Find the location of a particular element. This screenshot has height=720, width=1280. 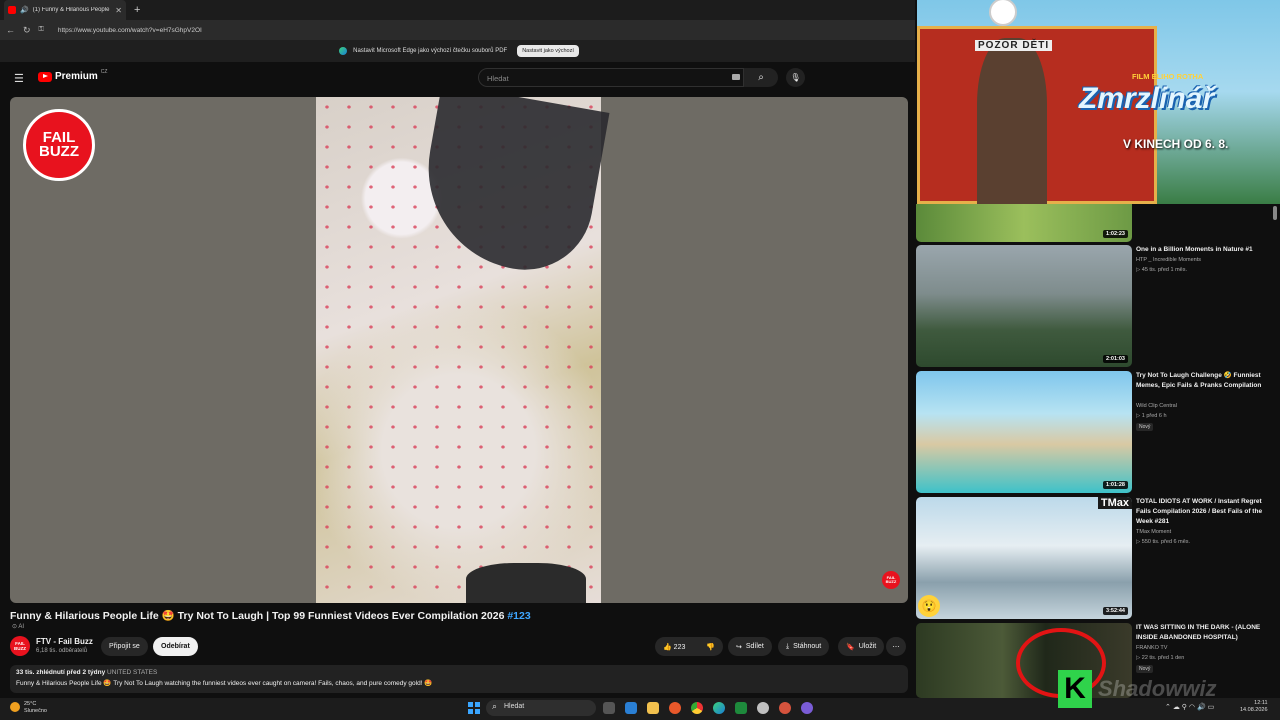

reload-icon: ↻ is located at coordinates (27, 30).